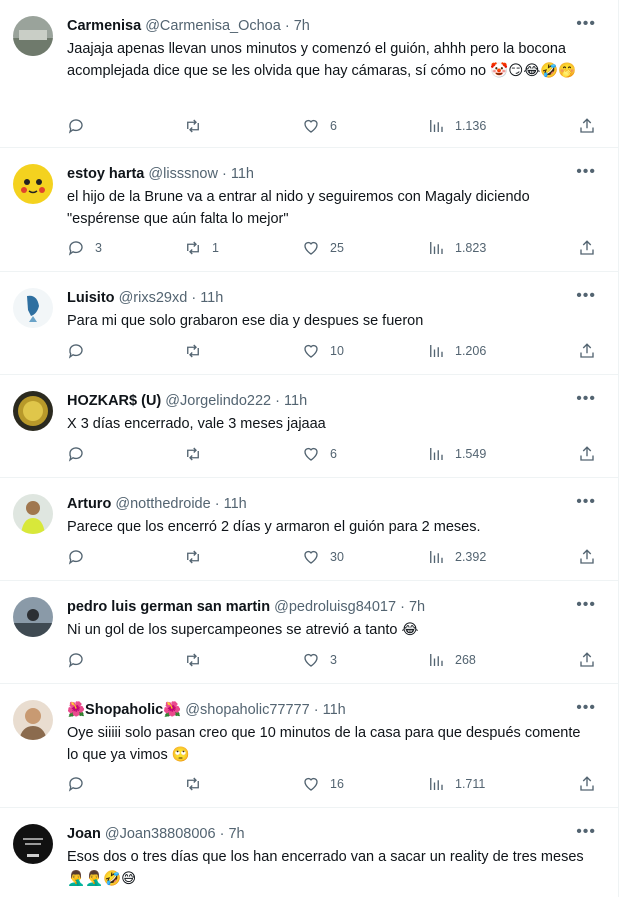 The height and width of the screenshot is (897, 640). What do you see at coordinates (326, 351) in the screenshot?
I see `like-button: 10` at bounding box center [326, 351].